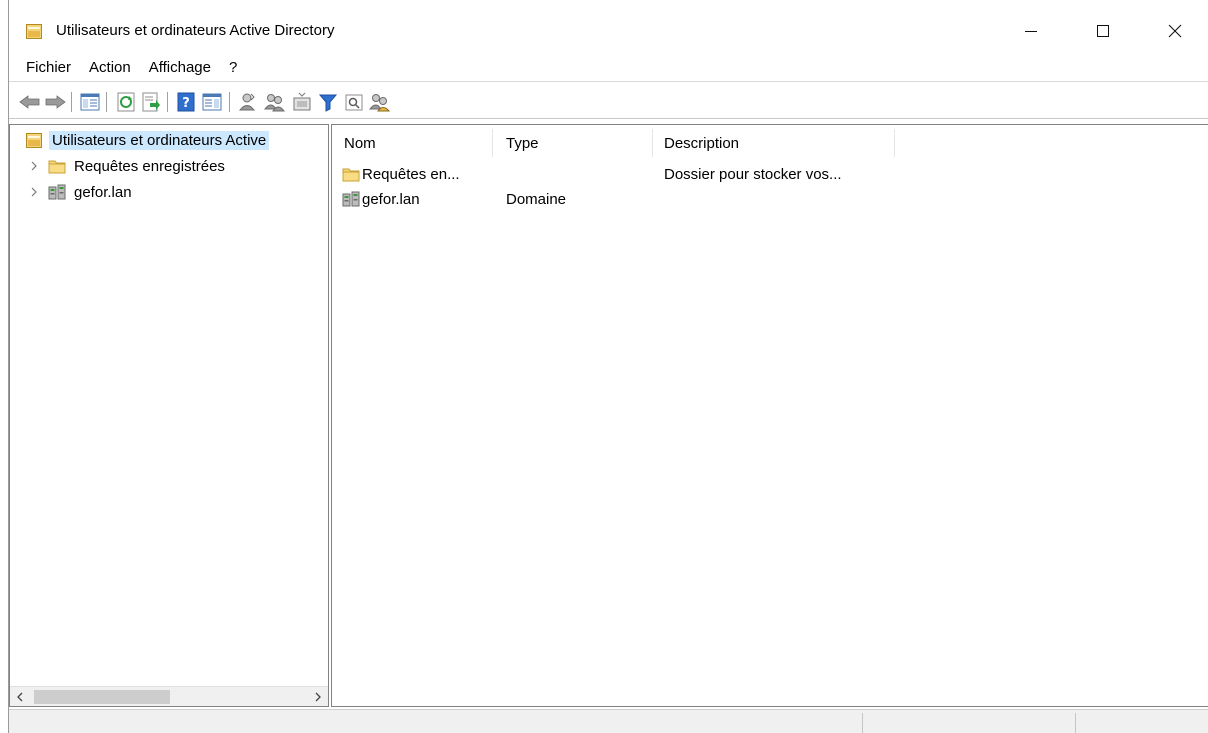 The image size is (1208, 733). I want to click on forward-arrow-icon, so click(55, 102).